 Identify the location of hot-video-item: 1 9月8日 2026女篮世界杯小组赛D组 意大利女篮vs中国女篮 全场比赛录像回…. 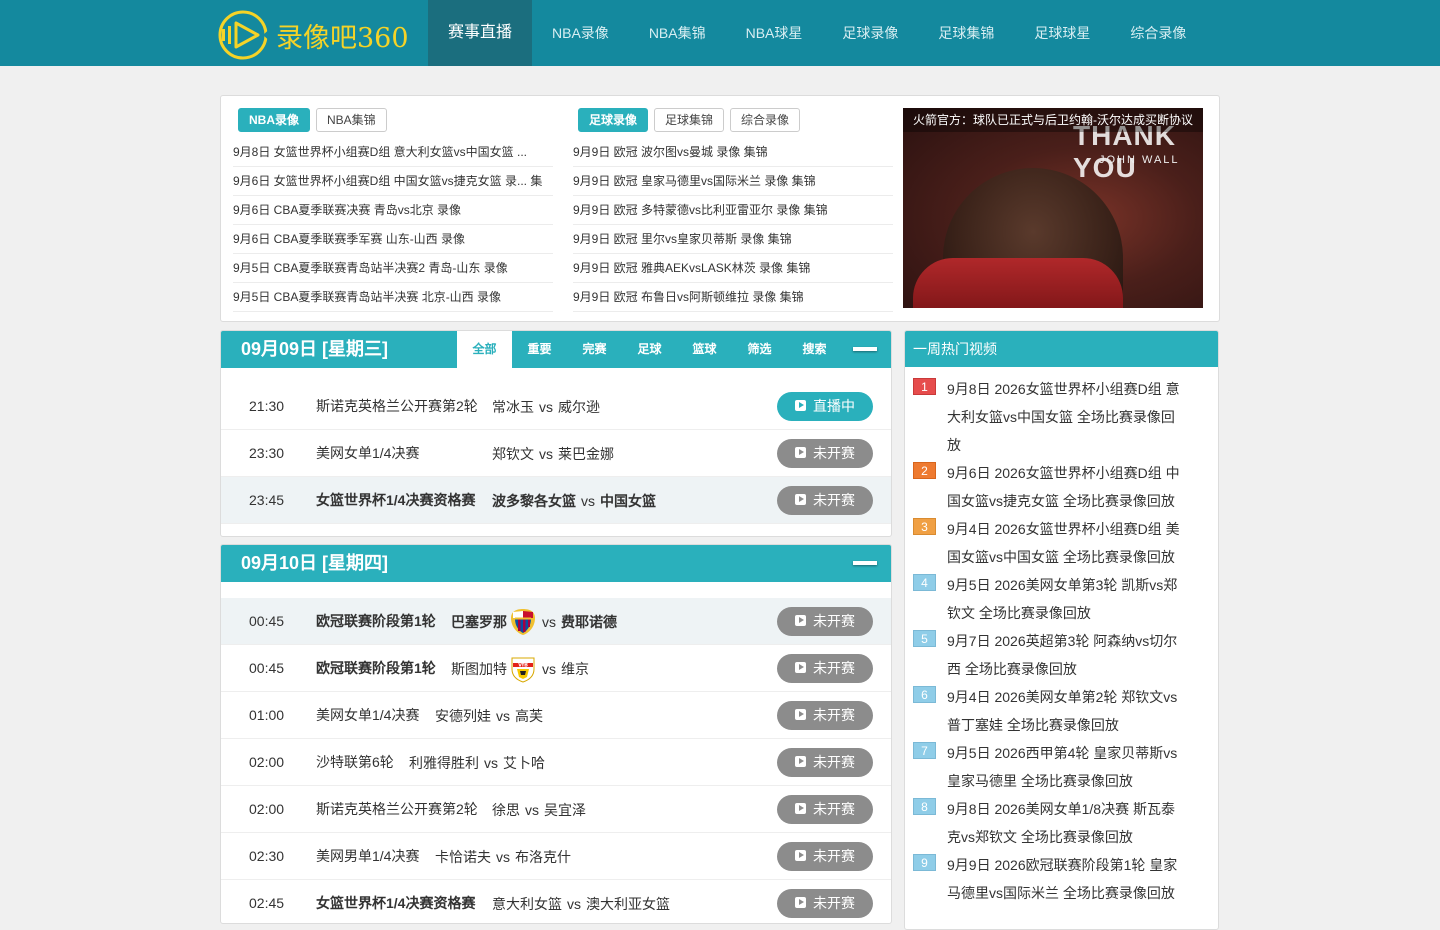
(1065, 417).